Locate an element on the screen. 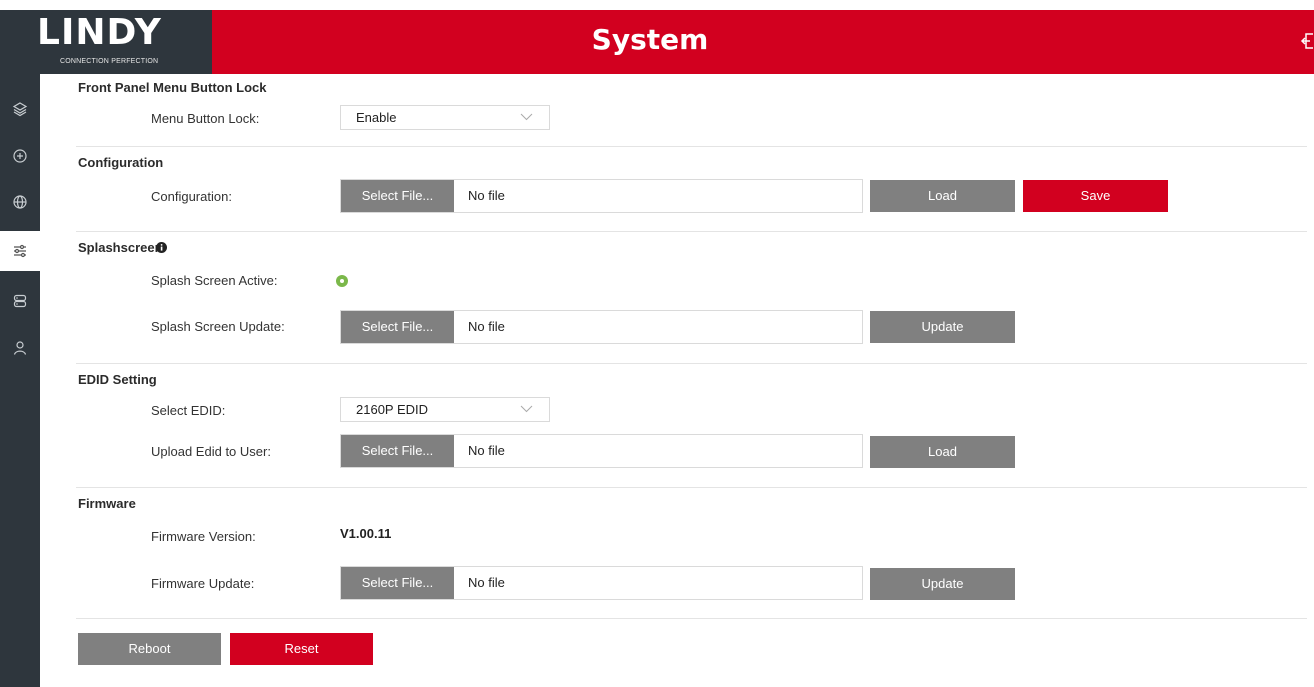  info-icon is located at coordinates (161, 247).